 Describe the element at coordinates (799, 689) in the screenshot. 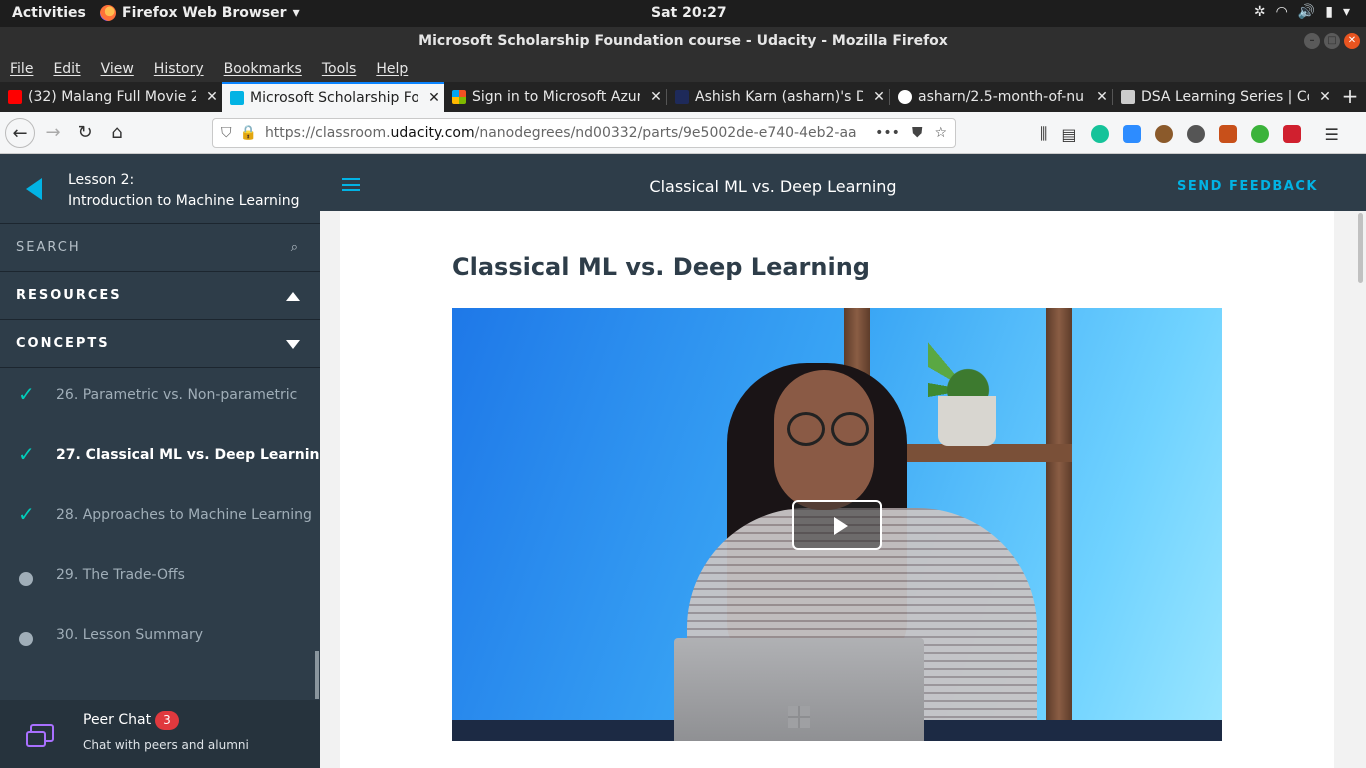

I see `laptop` at that location.